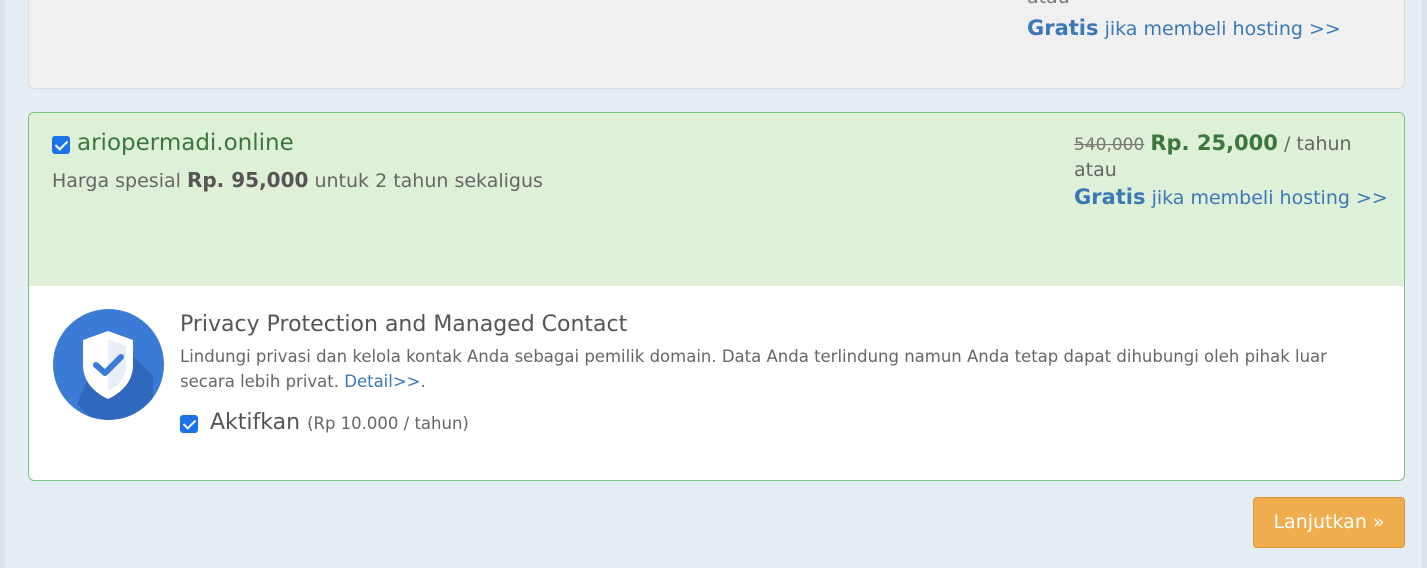 The height and width of the screenshot is (568, 1427). Describe the element at coordinates (1063, 28) in the screenshot. I see `previous-domain-gratis: Gratis` at that location.